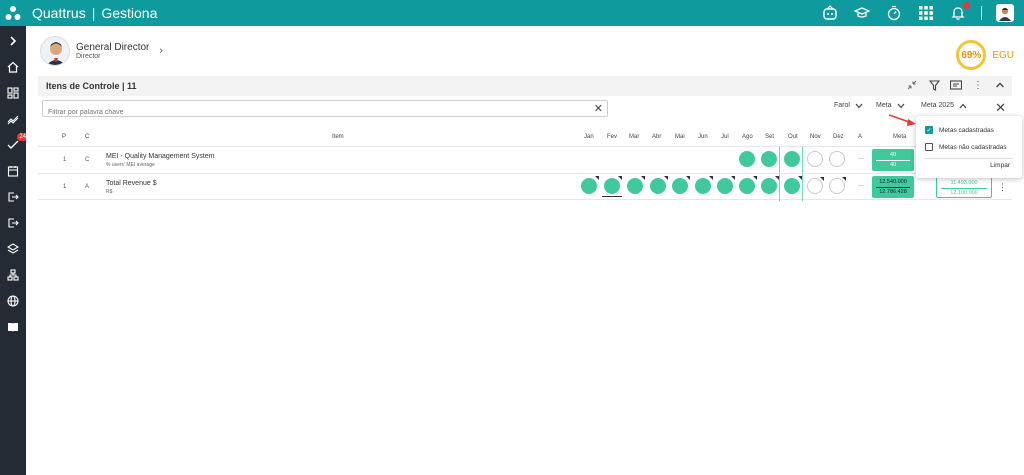  Describe the element at coordinates (589, 137) in the screenshot. I see `header-jan: Jan` at that location.